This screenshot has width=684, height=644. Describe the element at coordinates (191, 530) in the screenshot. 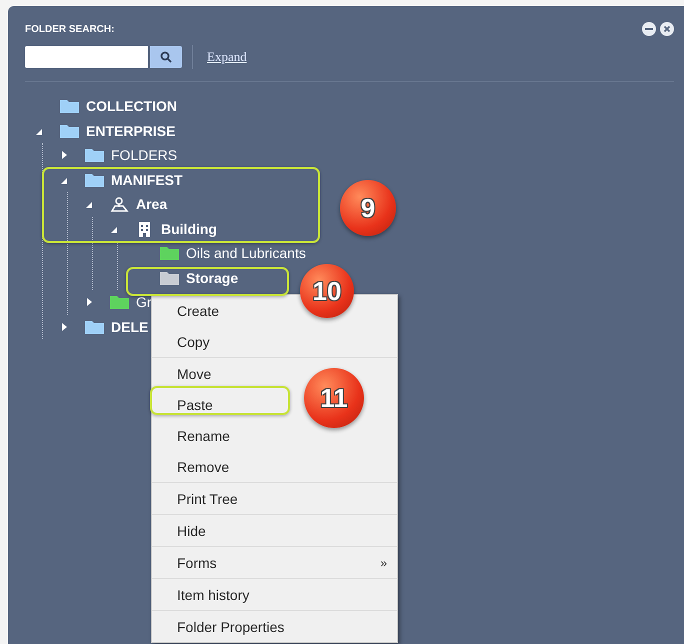

I see `menu-item: Hide` at that location.